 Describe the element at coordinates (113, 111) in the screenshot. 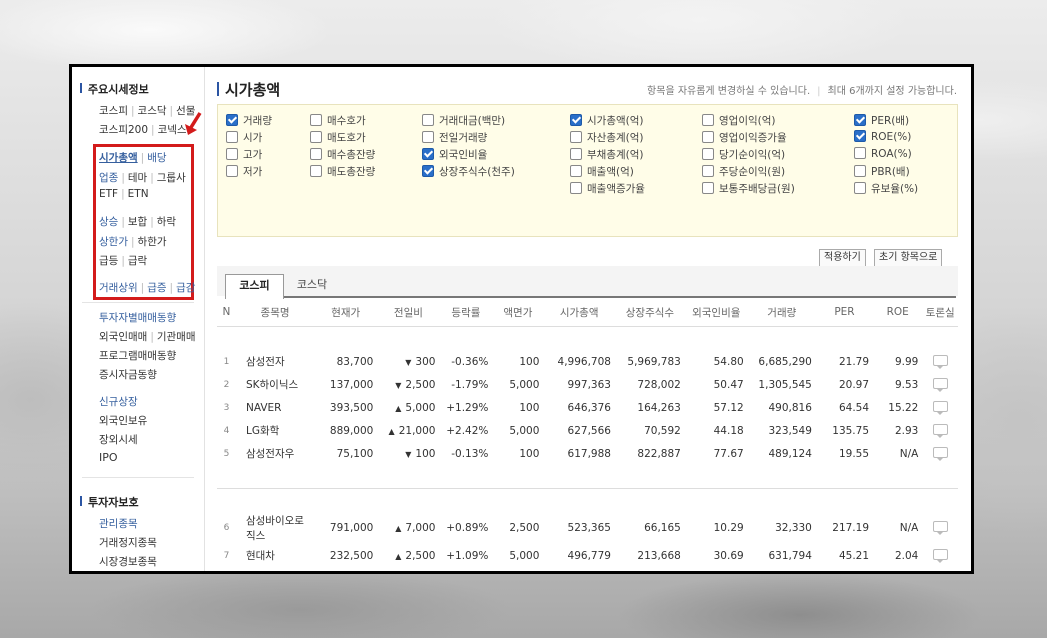

I see `sidebar-link-kospi: 코스피` at that location.